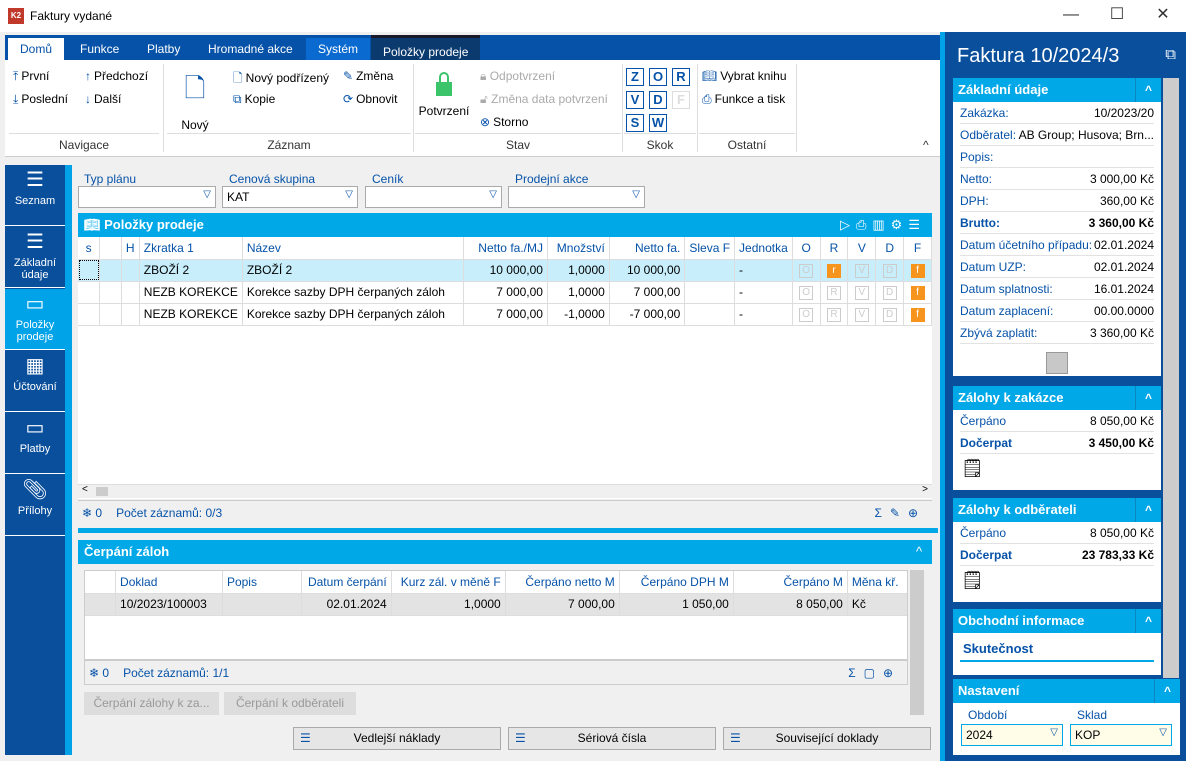 The width and height of the screenshot is (1186, 761). What do you see at coordinates (35, 443) in the screenshot?
I see `sidebar-item-platby: ▭ Platby` at bounding box center [35, 443].